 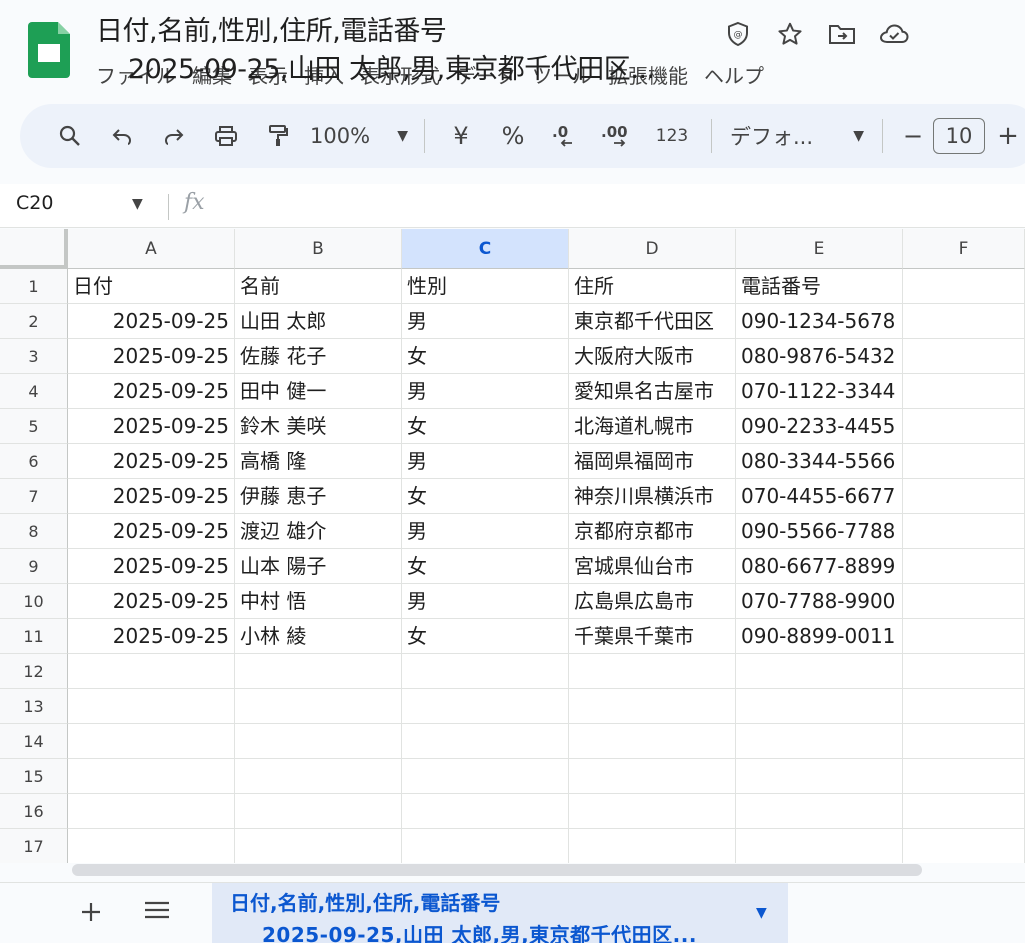 I want to click on cell-f4, so click(x=964, y=391).